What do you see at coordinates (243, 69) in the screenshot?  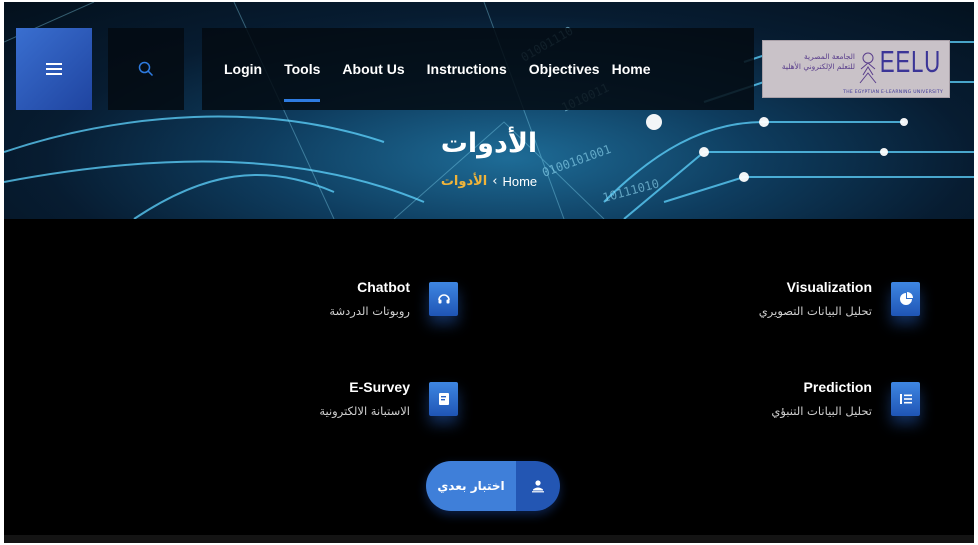 I see `nav-login: Login` at bounding box center [243, 69].